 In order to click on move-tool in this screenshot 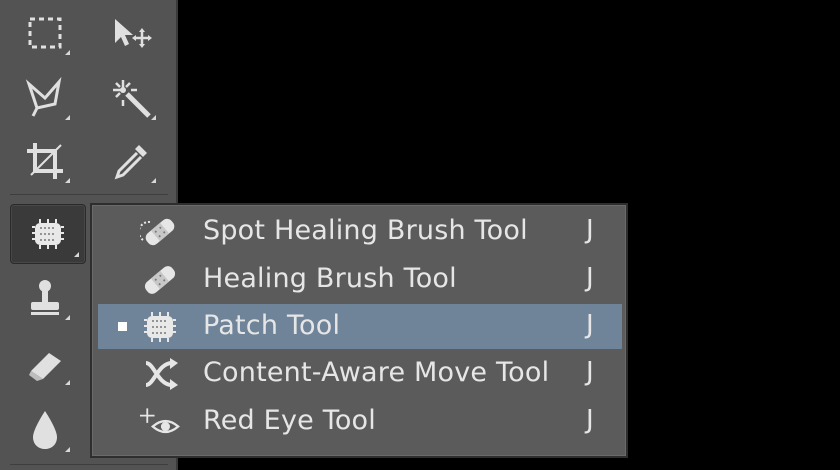, I will do `click(131, 33)`.